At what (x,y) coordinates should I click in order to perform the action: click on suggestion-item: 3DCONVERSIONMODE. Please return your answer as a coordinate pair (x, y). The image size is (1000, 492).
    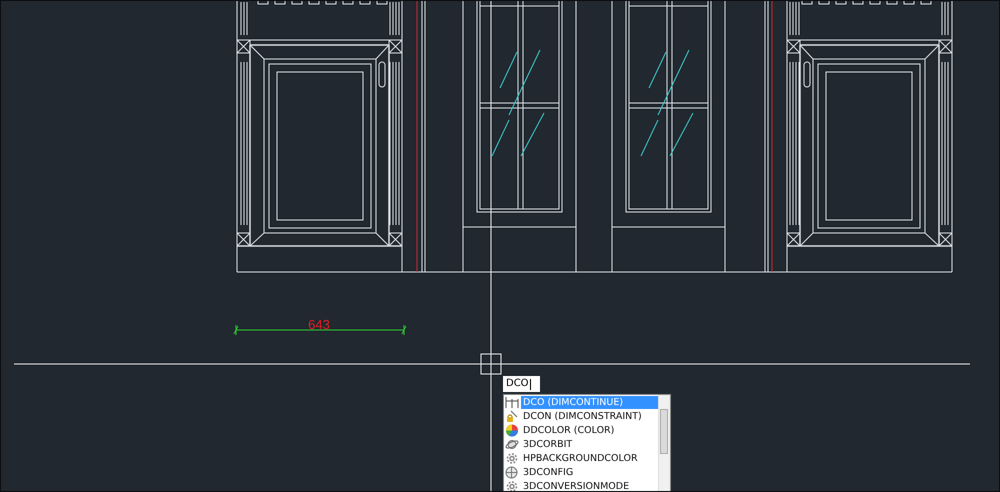
    Looking at the image, I should click on (581, 485).